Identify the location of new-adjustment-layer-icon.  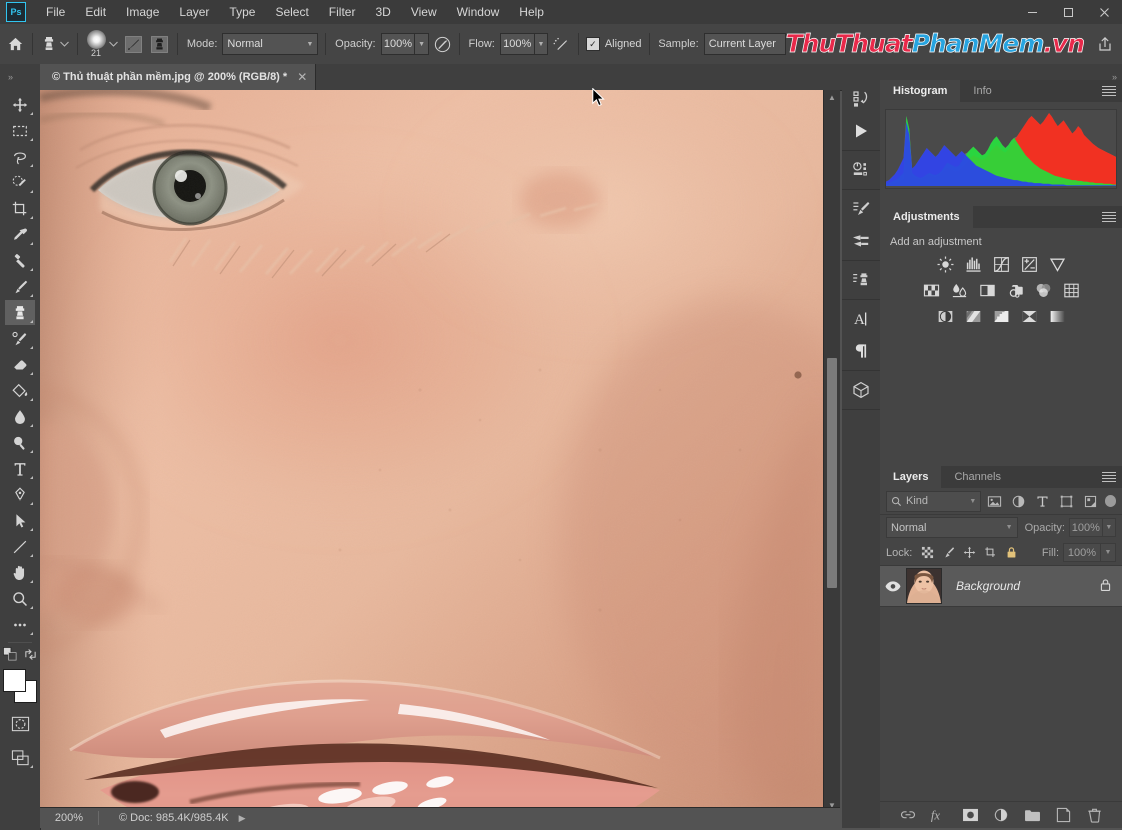
(1001, 815).